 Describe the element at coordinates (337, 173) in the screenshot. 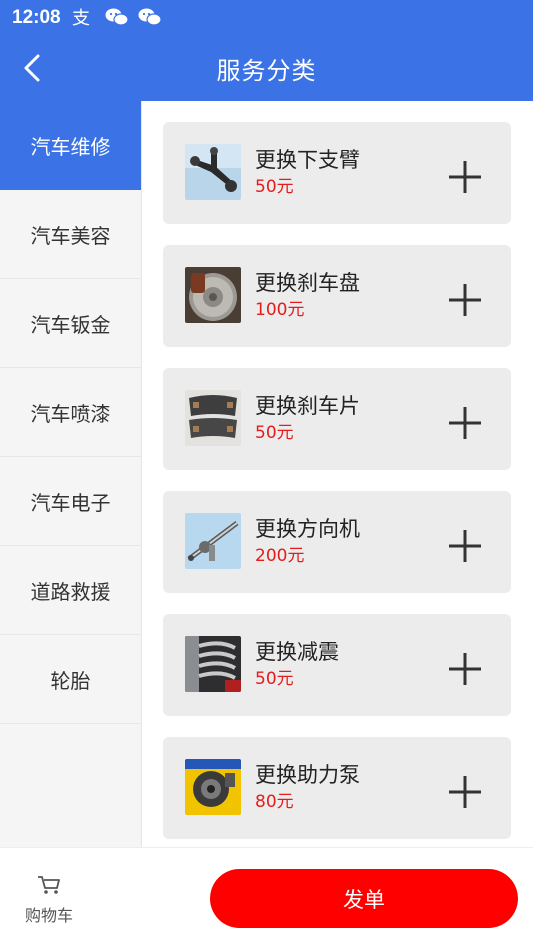

I see `service-card: 更换下支臂 50元` at that location.